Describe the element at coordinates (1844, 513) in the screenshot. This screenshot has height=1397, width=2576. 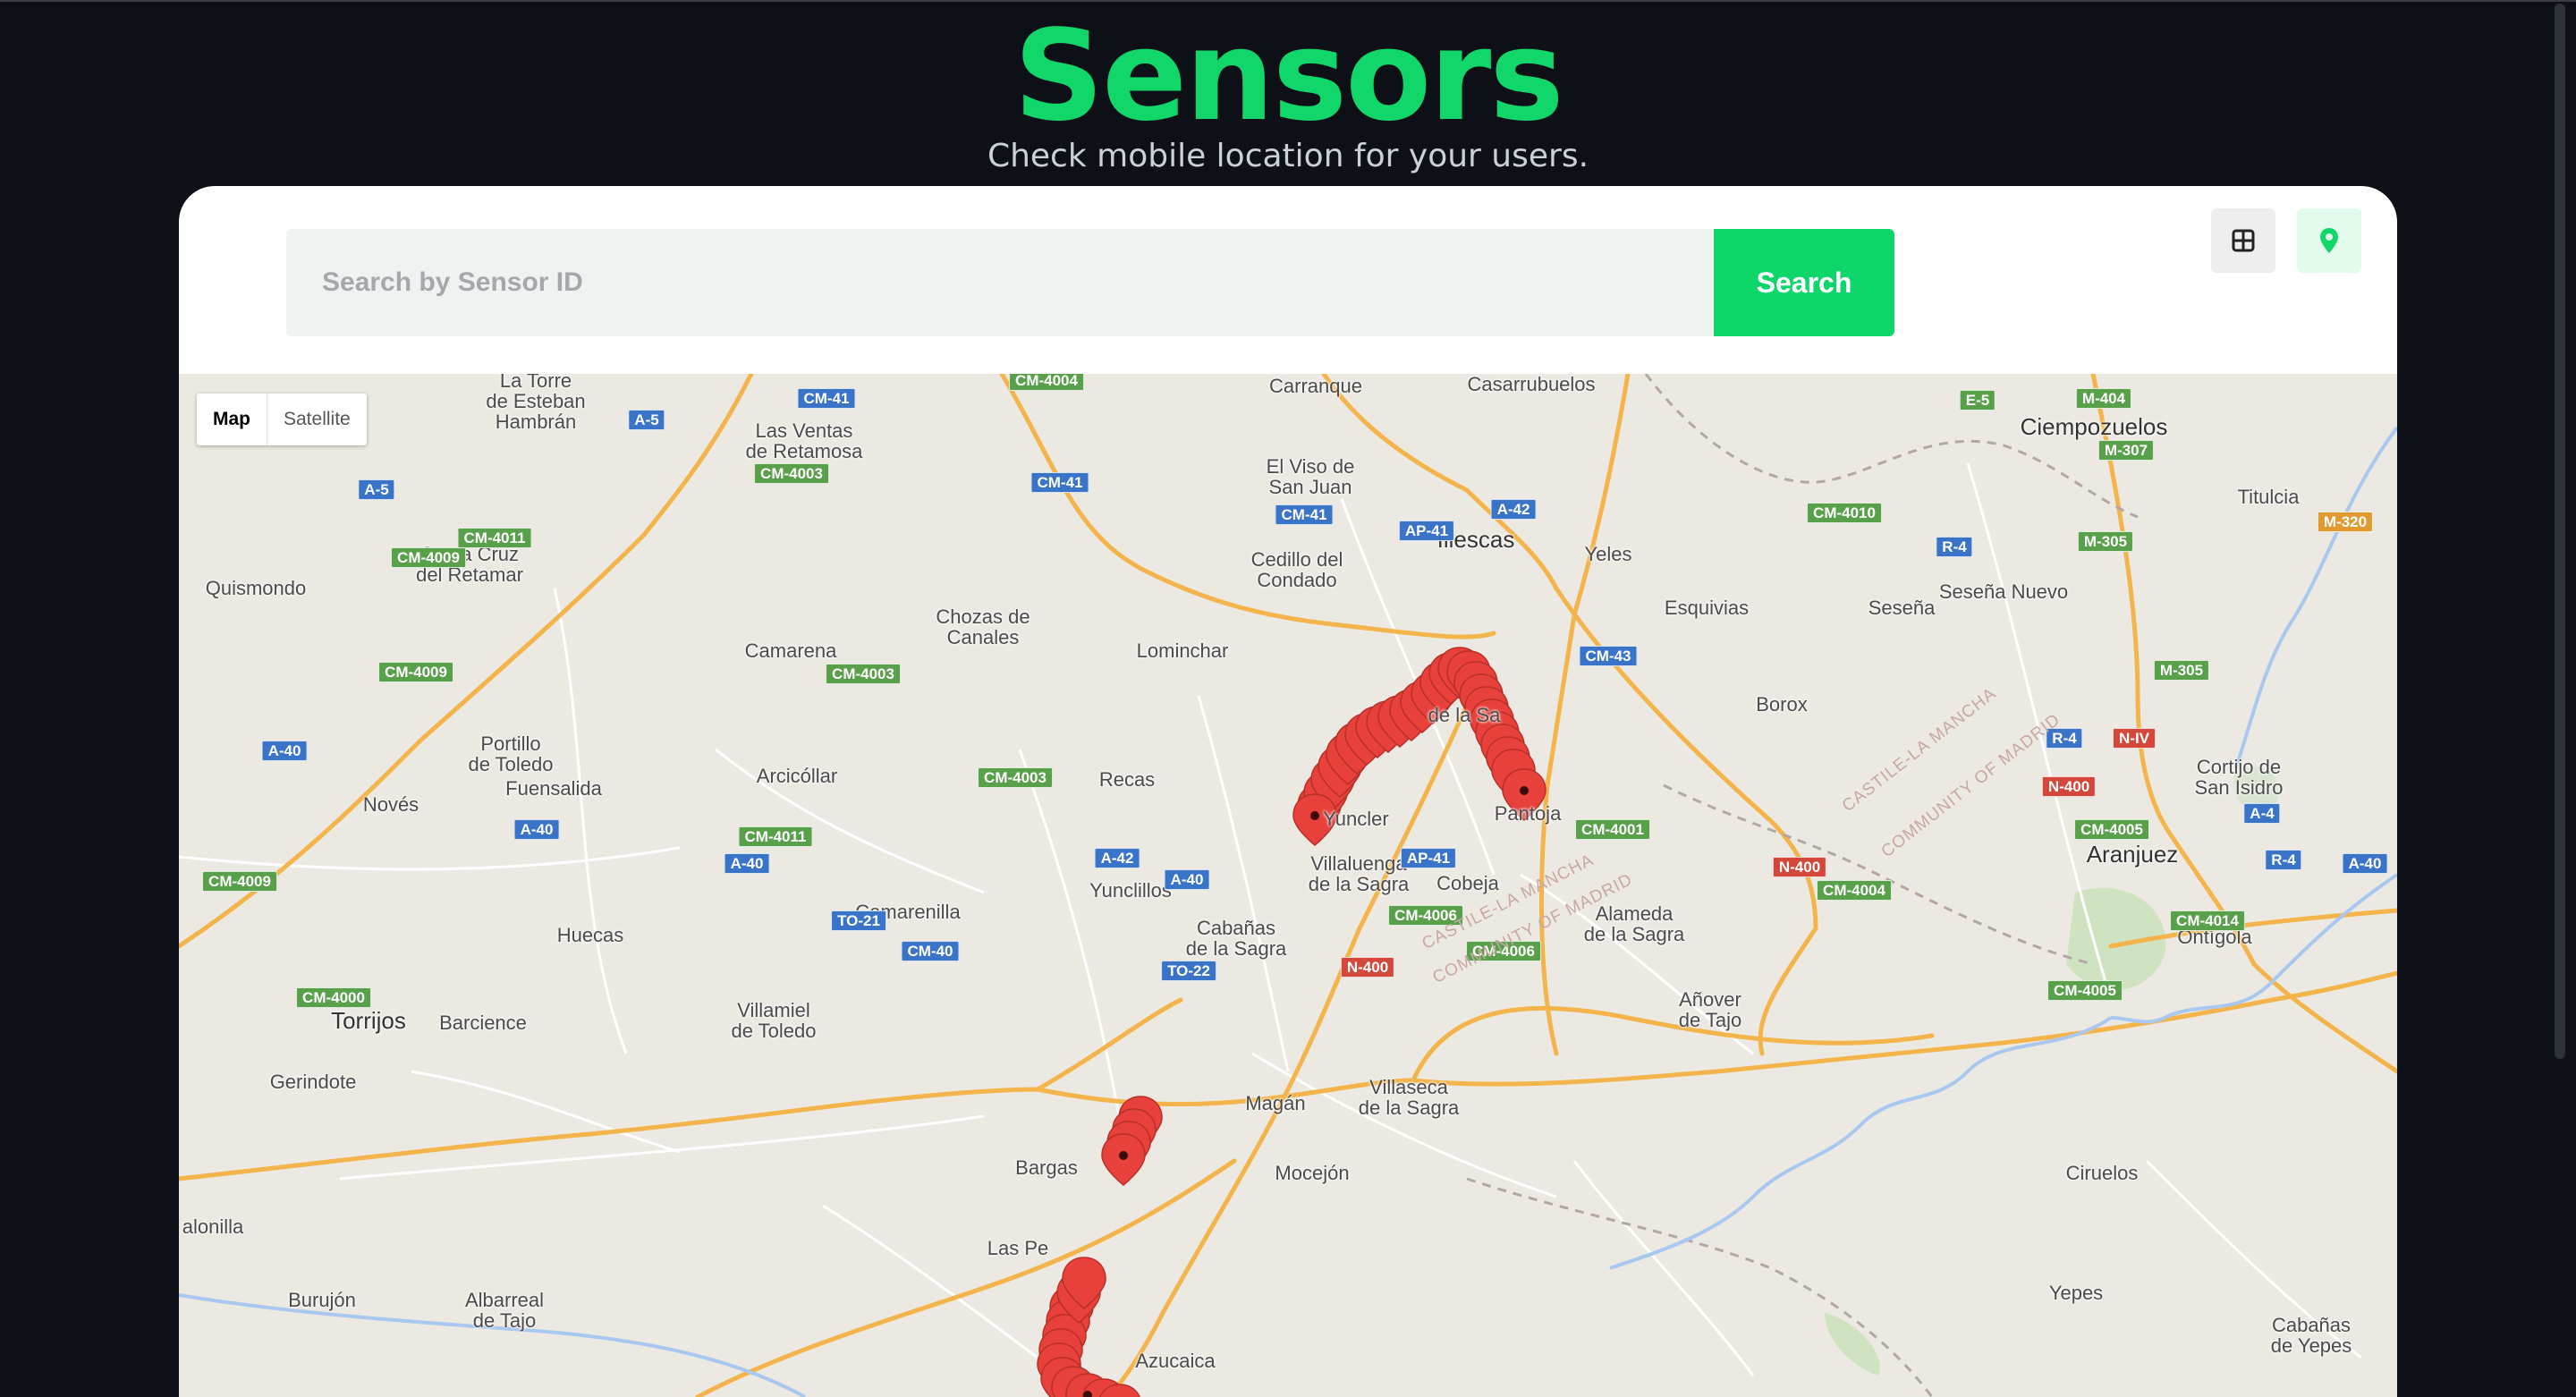
I see `road-shield: CM-4010` at that location.